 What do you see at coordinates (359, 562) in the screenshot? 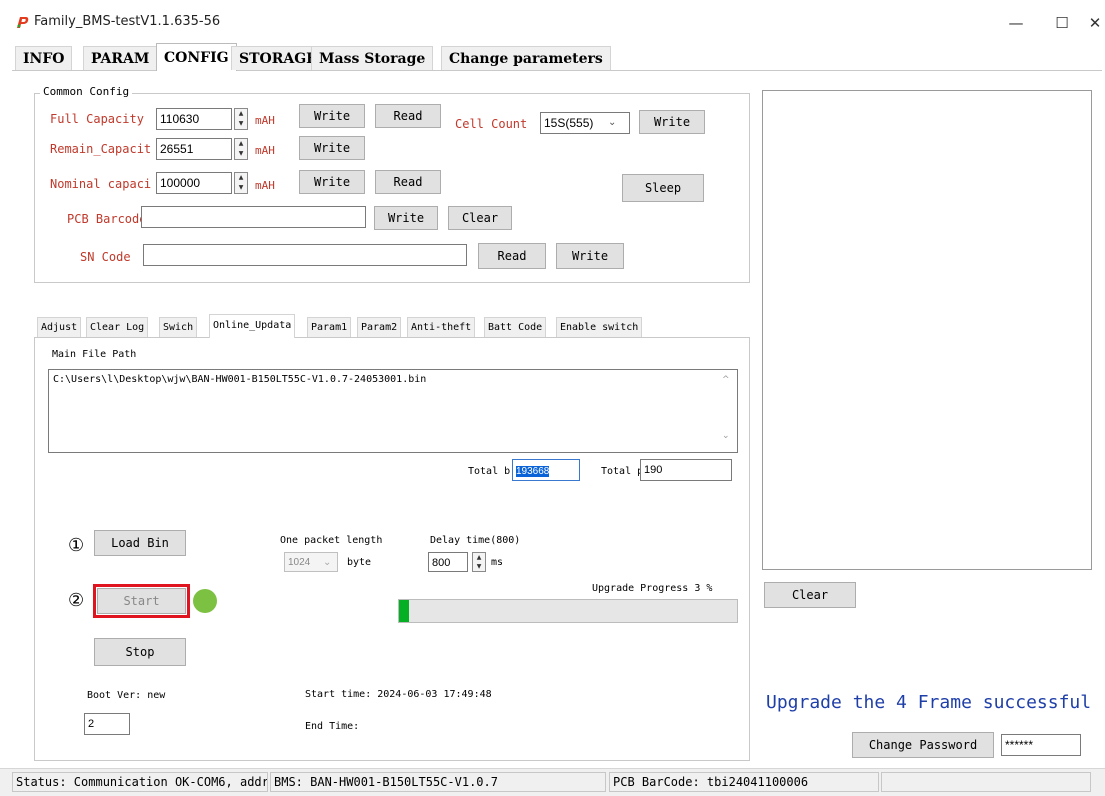
I see `byte-unit-label: byte` at bounding box center [359, 562].